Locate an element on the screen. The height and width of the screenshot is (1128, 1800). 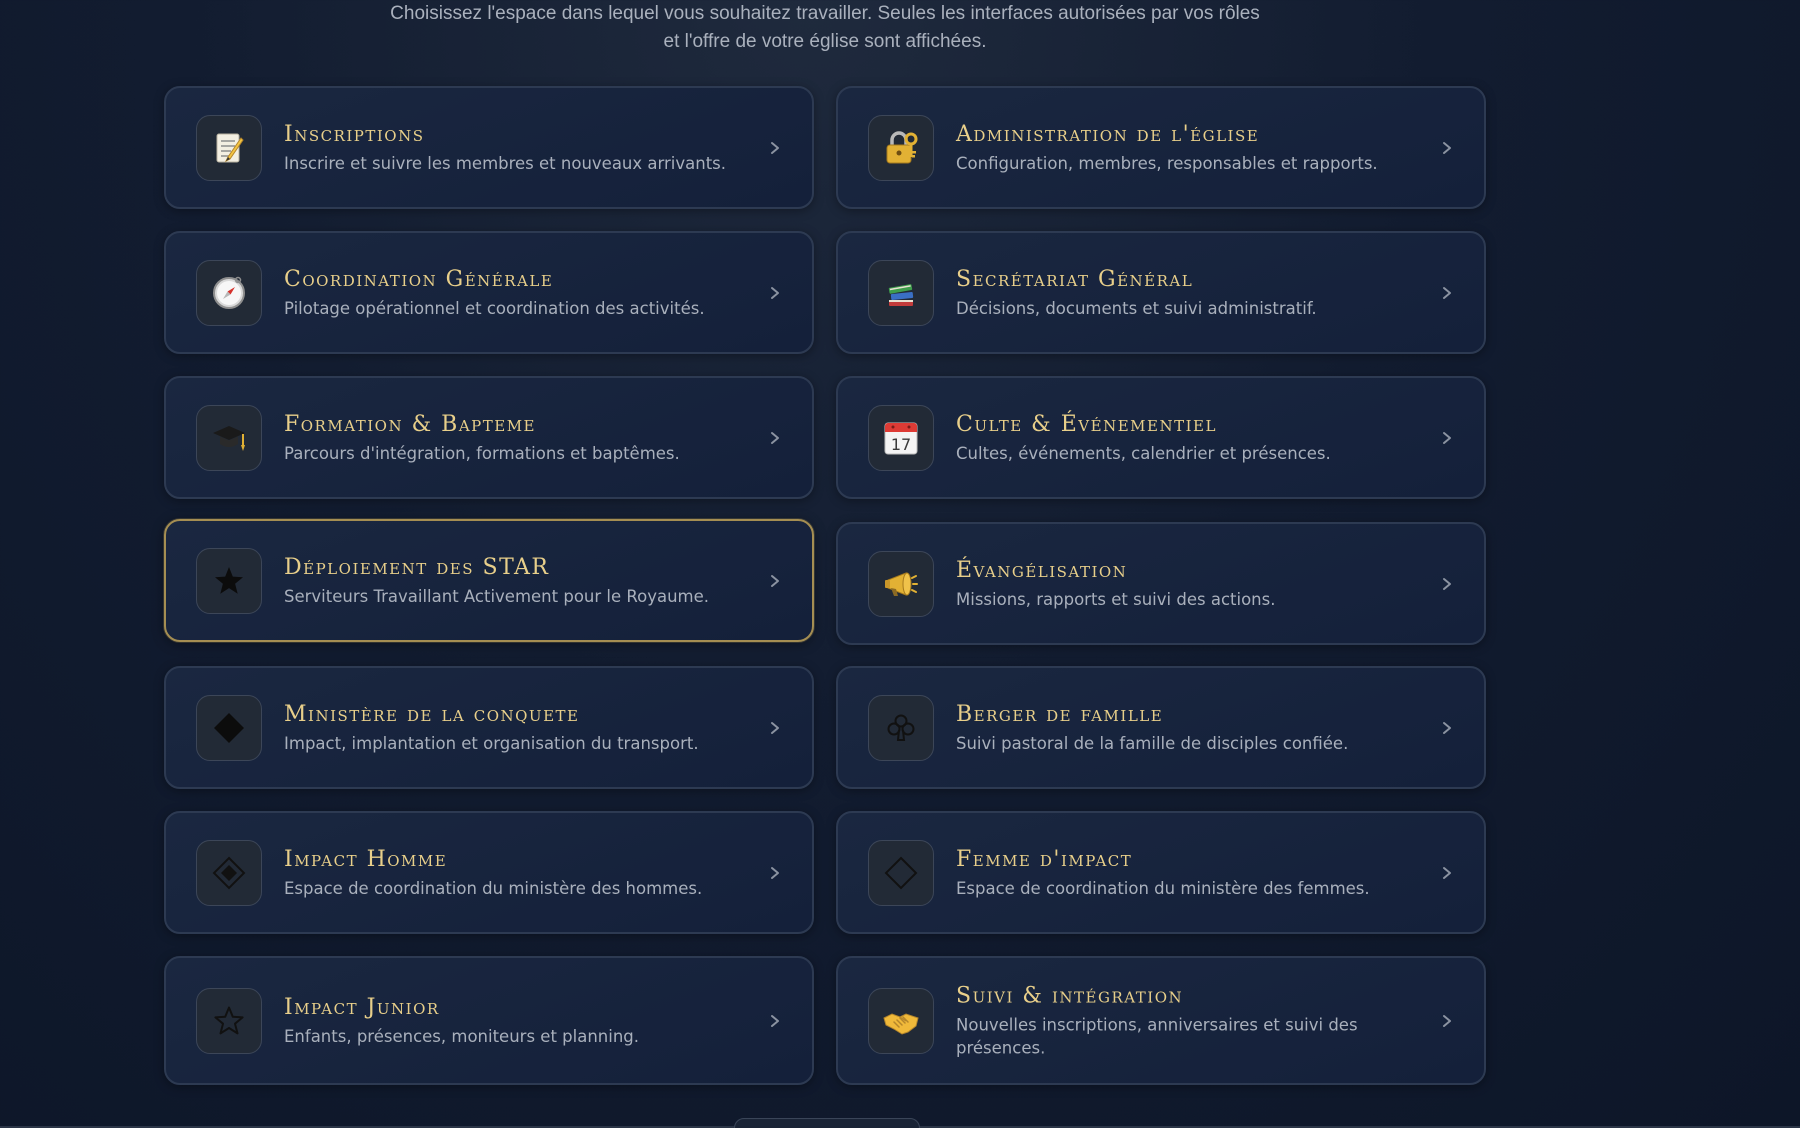
megaphone-icon is located at coordinates (901, 583).